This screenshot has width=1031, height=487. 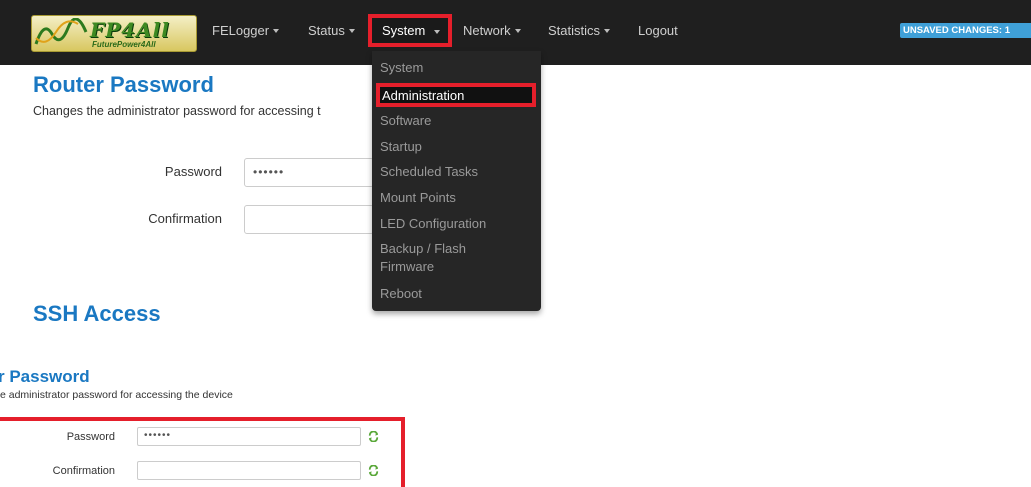 I want to click on menu-item-administration-label: Administration, so click(x=423, y=95).